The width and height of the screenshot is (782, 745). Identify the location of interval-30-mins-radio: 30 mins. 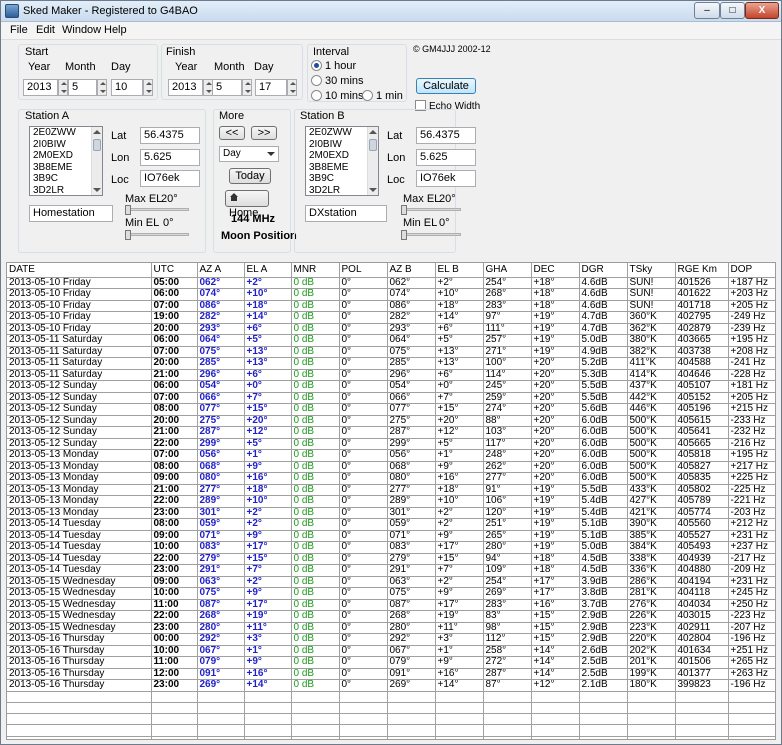
(337, 81).